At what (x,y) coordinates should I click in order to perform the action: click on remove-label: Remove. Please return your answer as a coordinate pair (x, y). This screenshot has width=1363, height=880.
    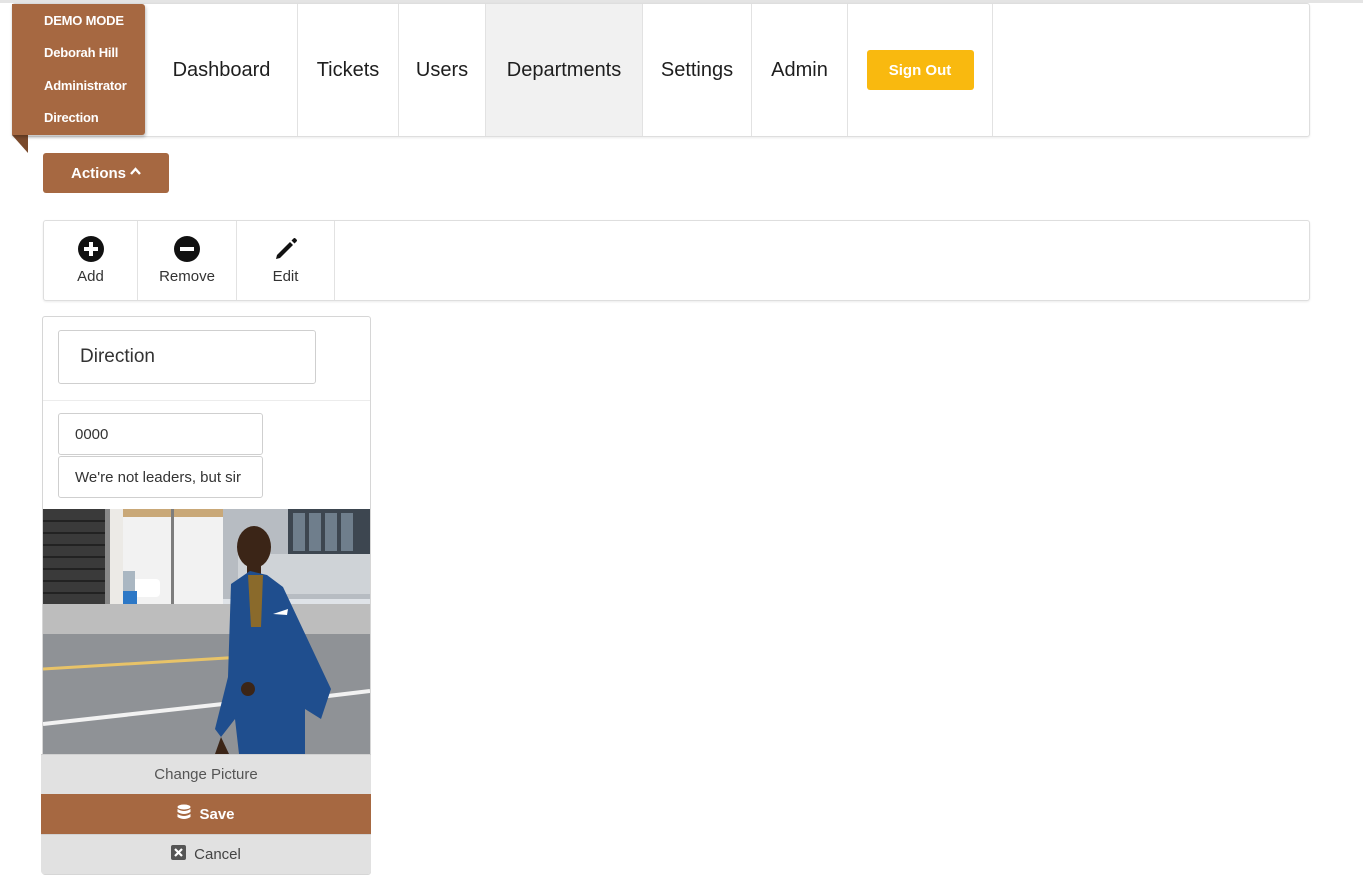
    Looking at the image, I should click on (187, 276).